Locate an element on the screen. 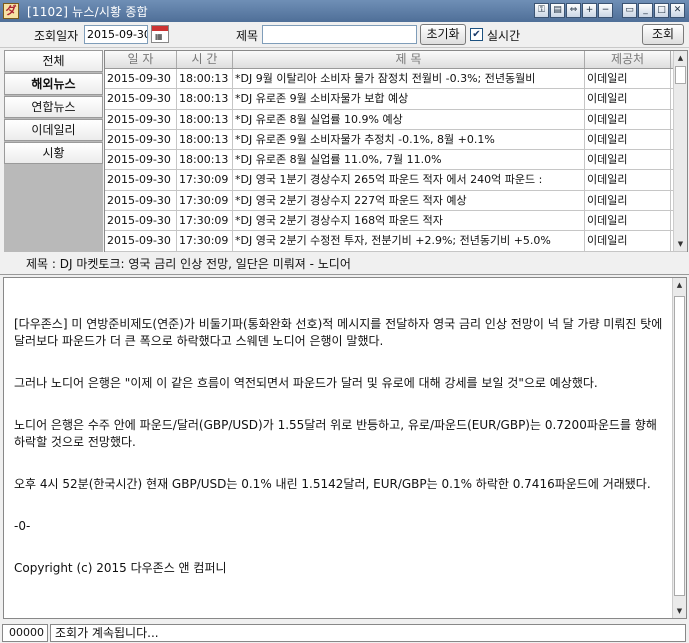 The width and height of the screenshot is (689, 643). sidebar-item: 해외뉴스 is located at coordinates (53, 84).